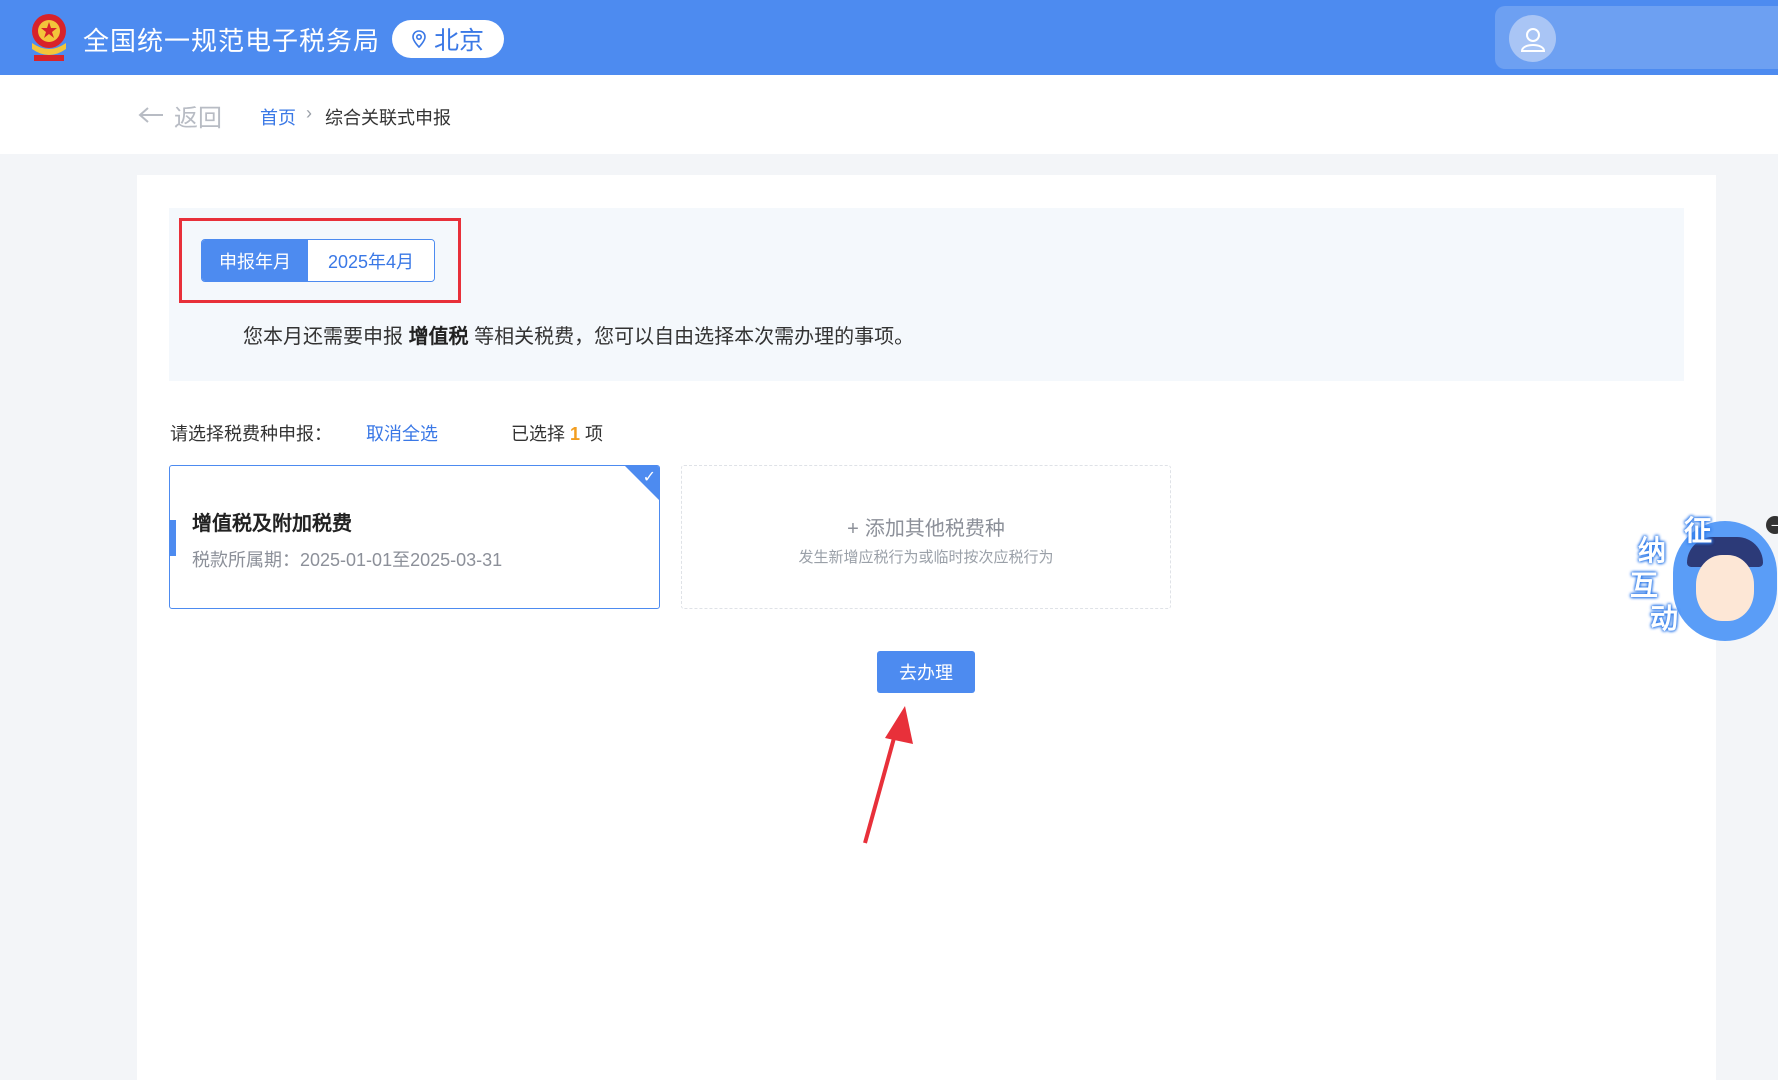  I want to click on arrow-left-icon, so click(150, 115).